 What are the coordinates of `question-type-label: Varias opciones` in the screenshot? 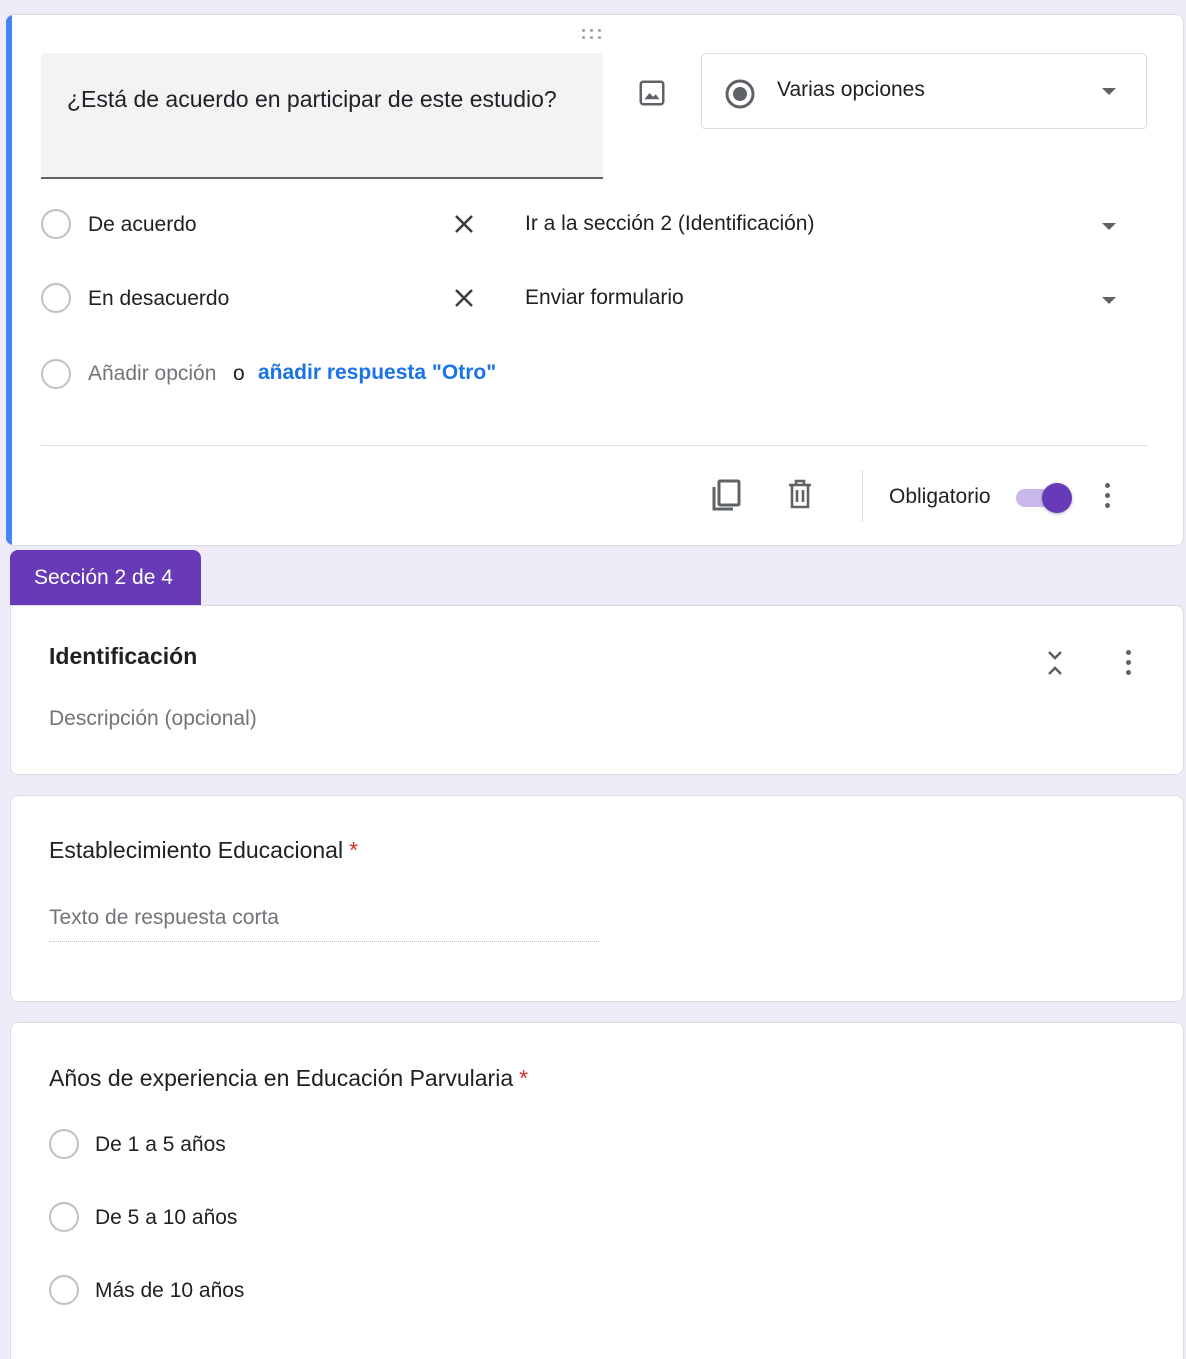 It's located at (851, 89).